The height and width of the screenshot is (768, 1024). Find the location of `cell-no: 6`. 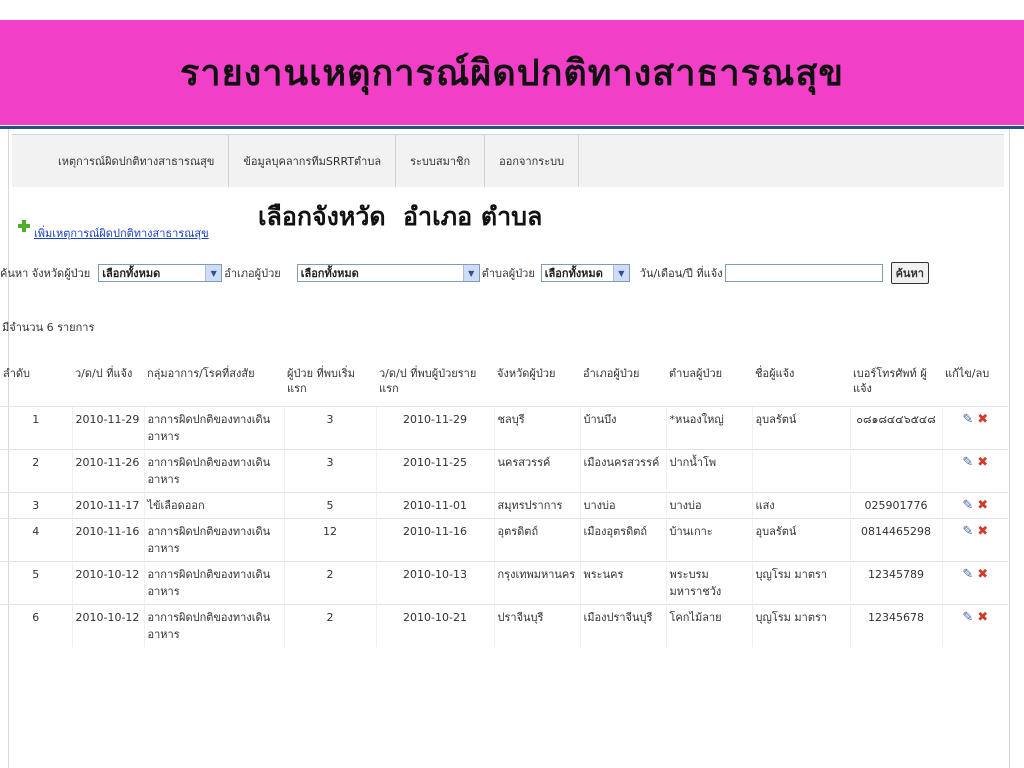

cell-no: 6 is located at coordinates (36, 625).